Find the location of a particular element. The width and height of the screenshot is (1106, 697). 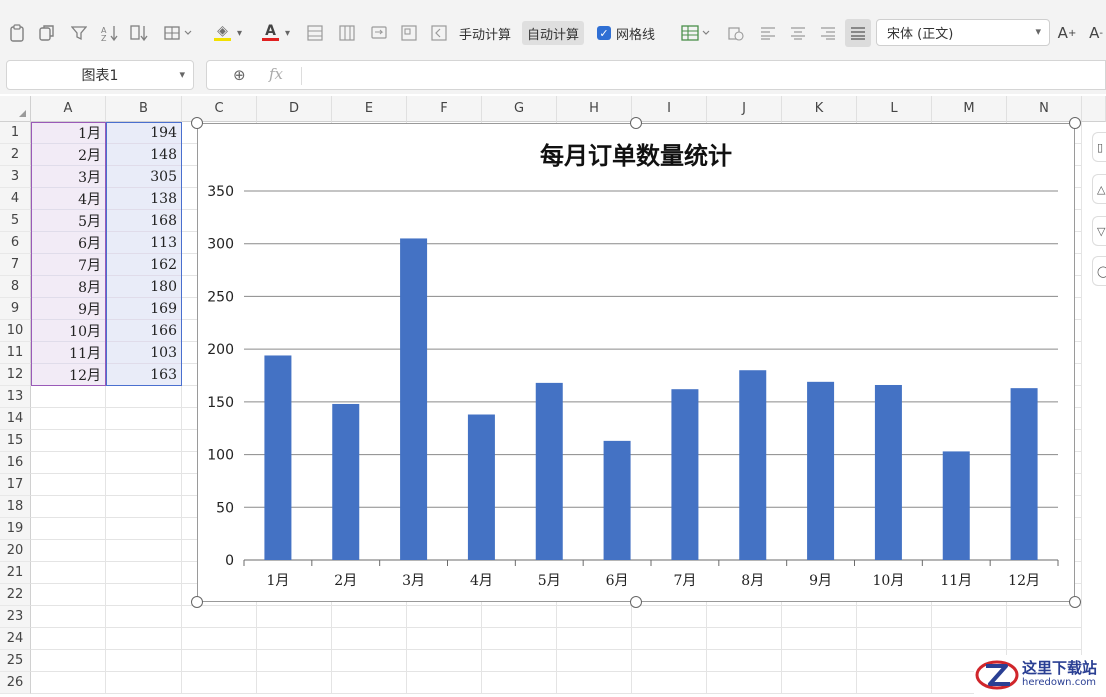

row-header: 2 is located at coordinates (15, 155).